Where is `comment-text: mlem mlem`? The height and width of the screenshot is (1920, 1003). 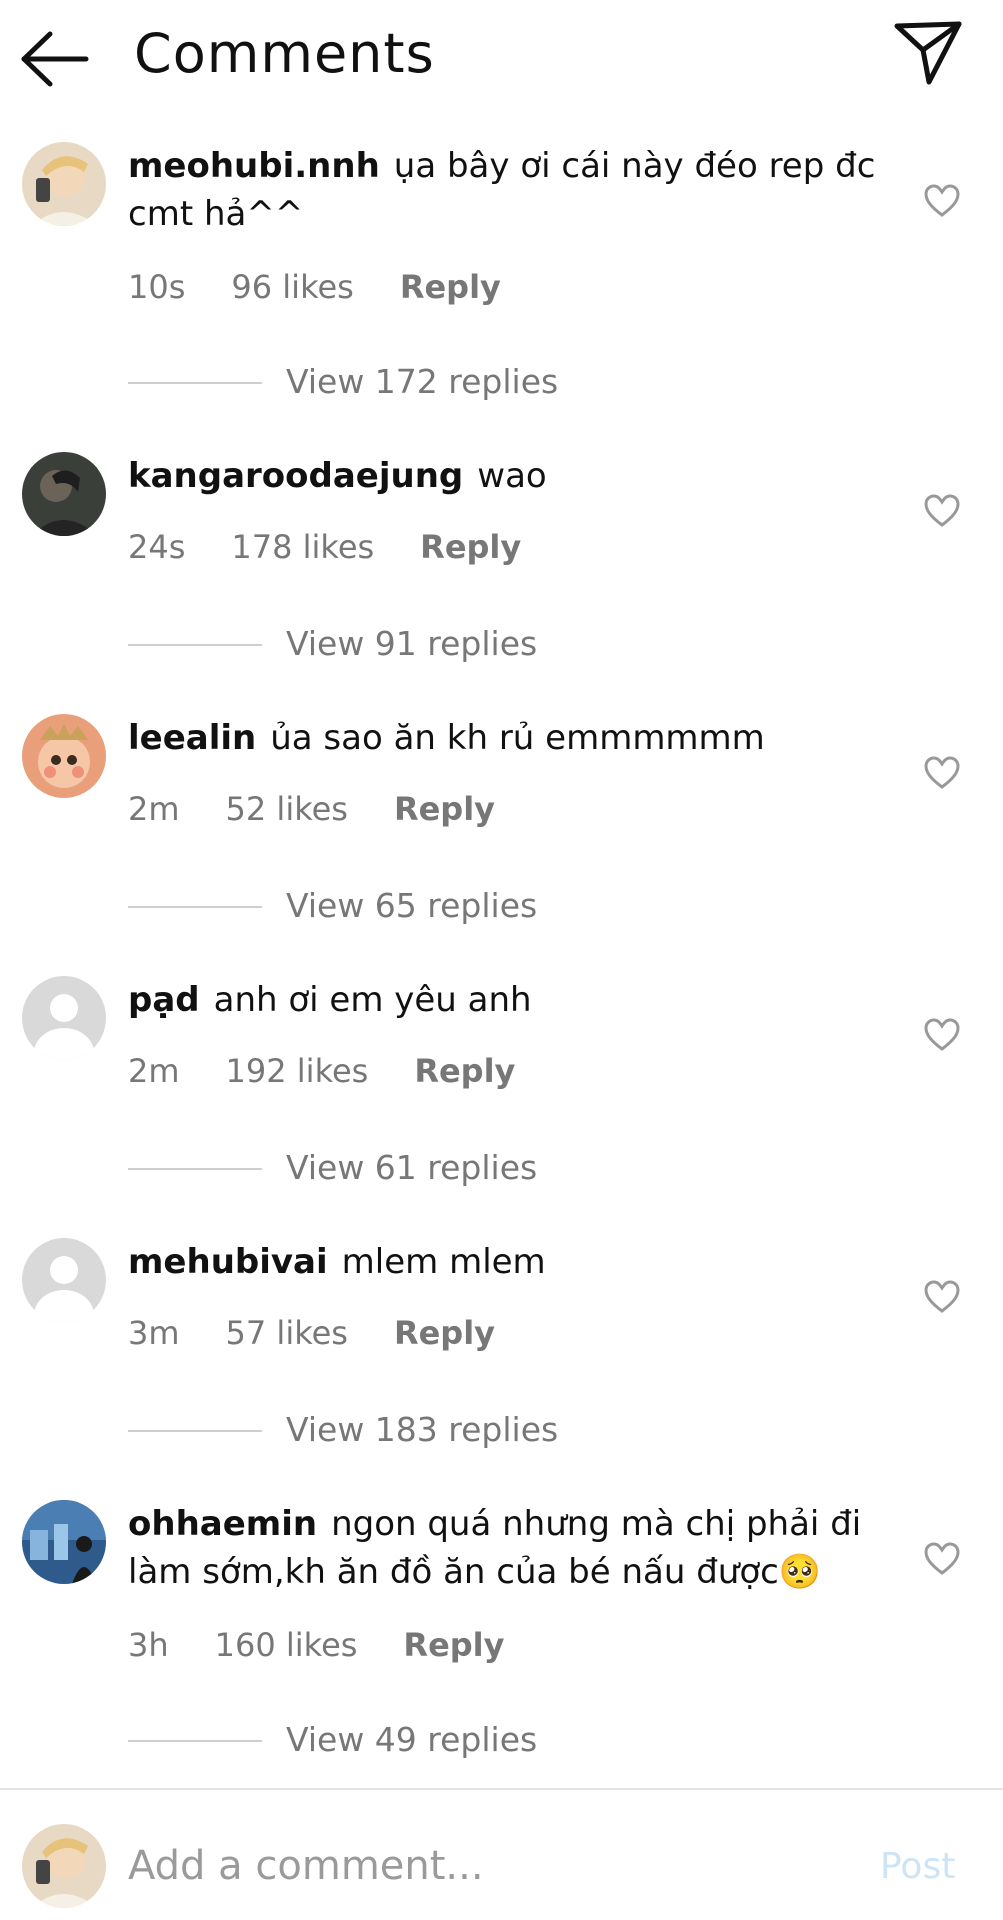
comment-text: mlem mlem is located at coordinates (443, 1262).